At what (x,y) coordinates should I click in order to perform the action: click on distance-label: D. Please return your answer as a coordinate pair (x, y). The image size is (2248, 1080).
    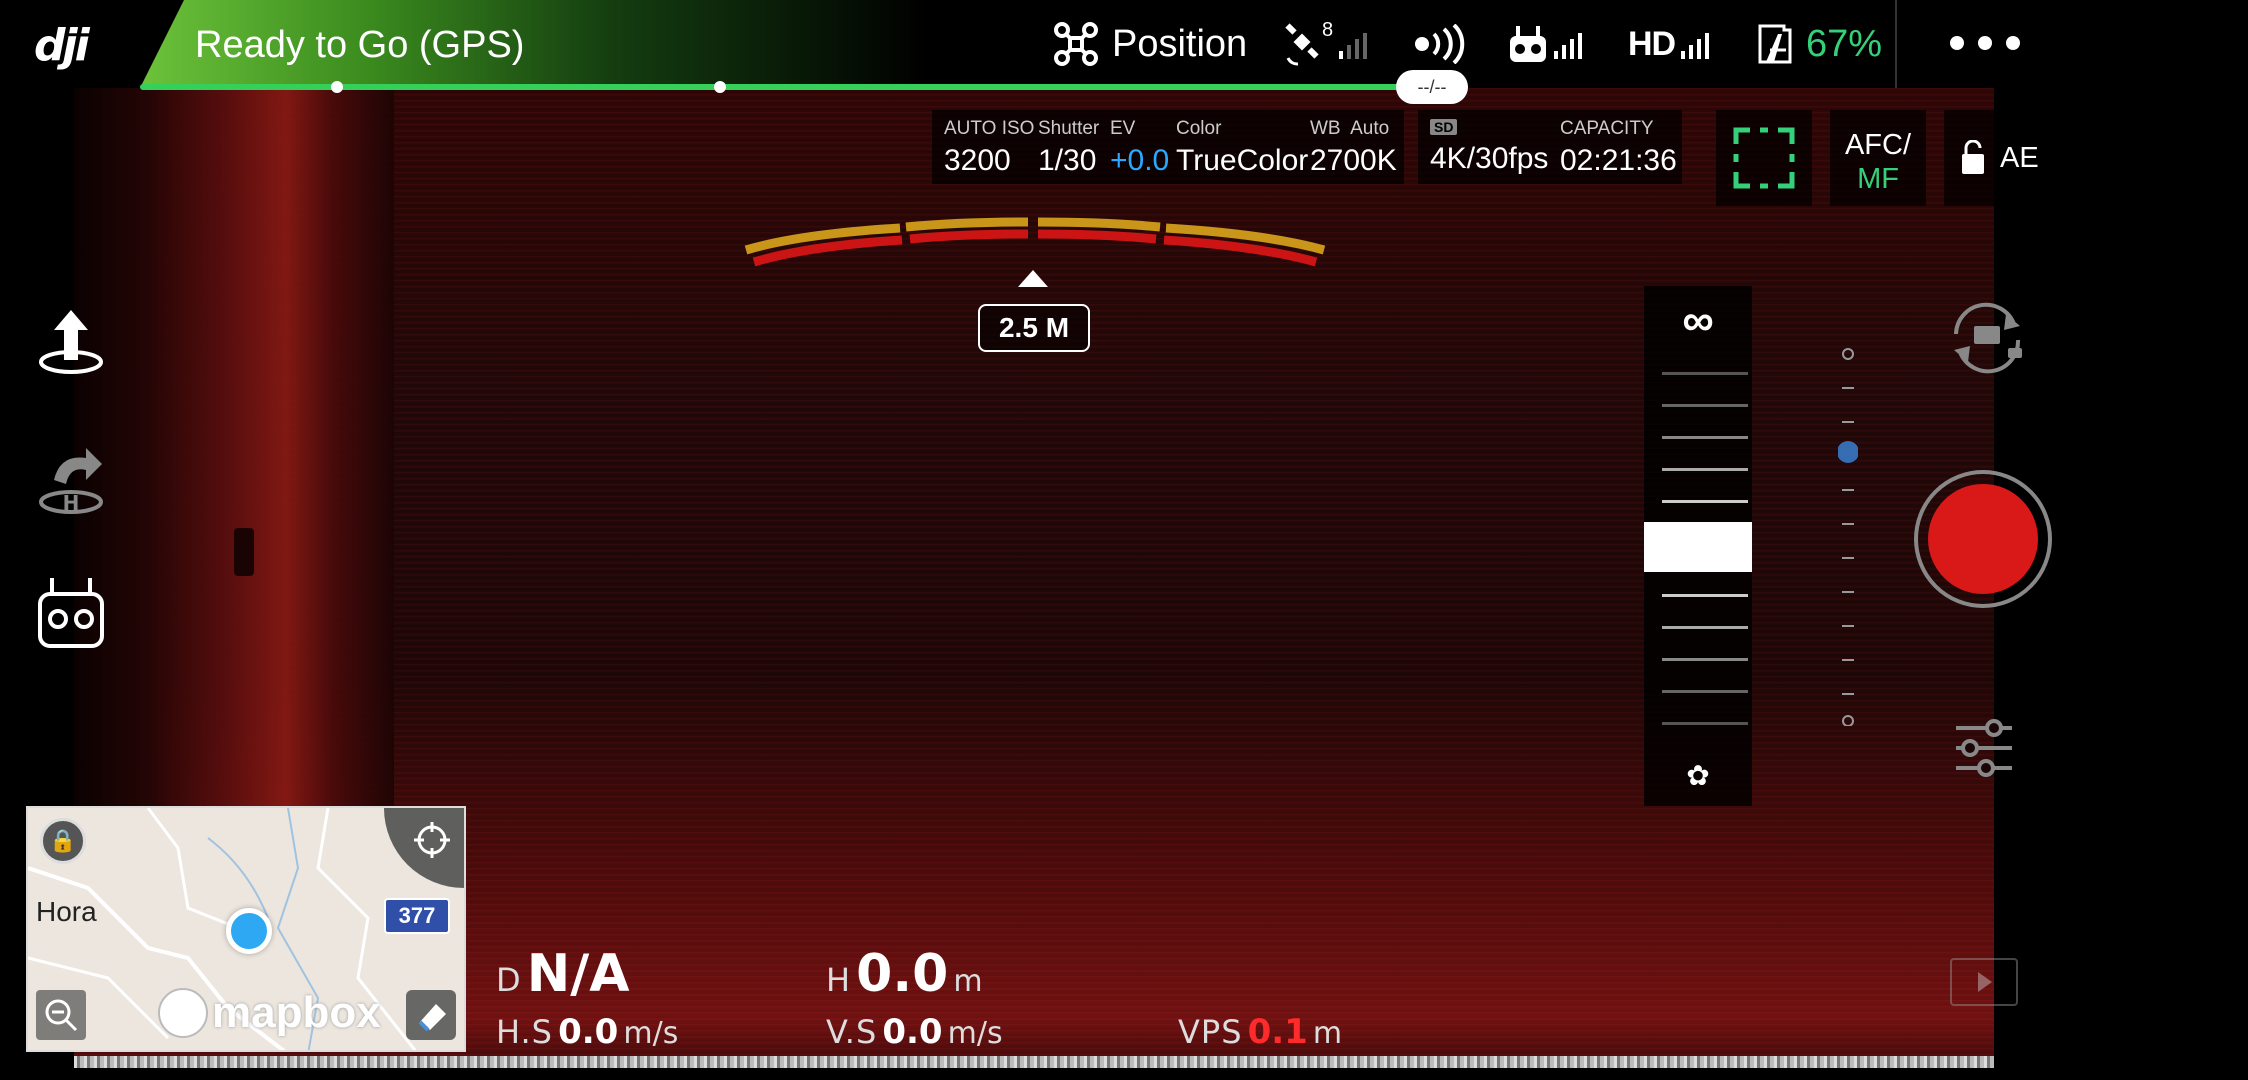
    Looking at the image, I should click on (509, 980).